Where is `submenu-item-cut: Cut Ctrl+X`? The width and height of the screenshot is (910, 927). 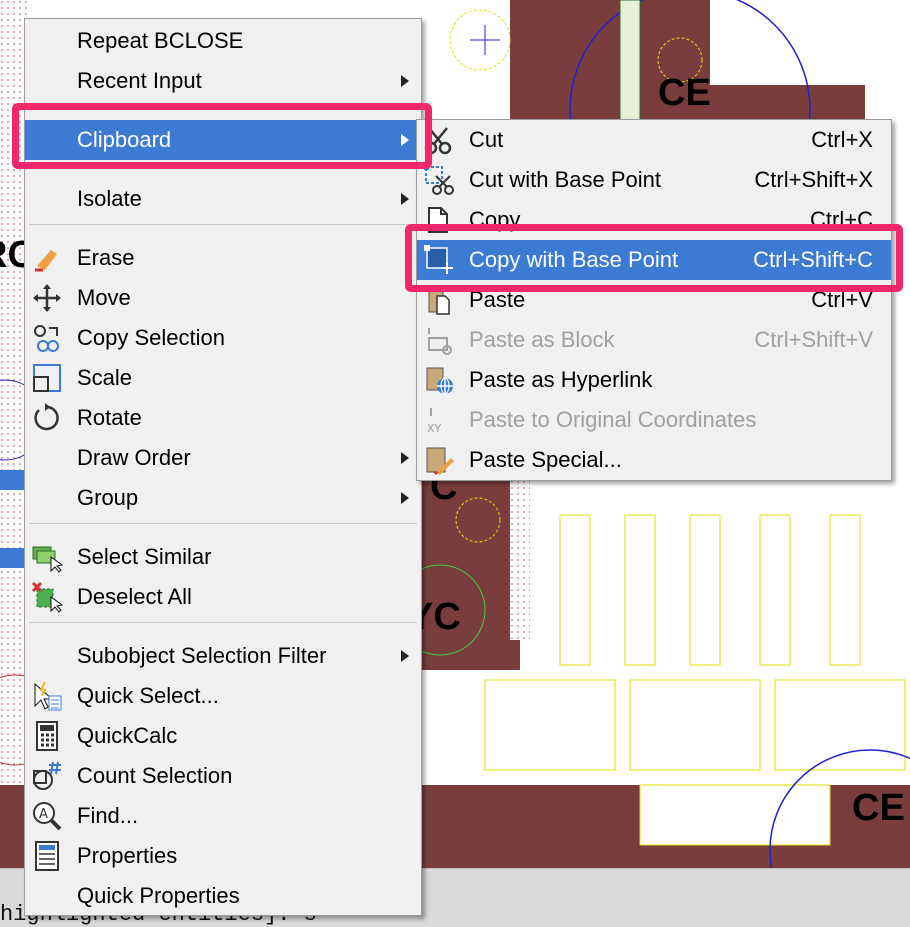 submenu-item-cut: Cut Ctrl+X is located at coordinates (654, 140).